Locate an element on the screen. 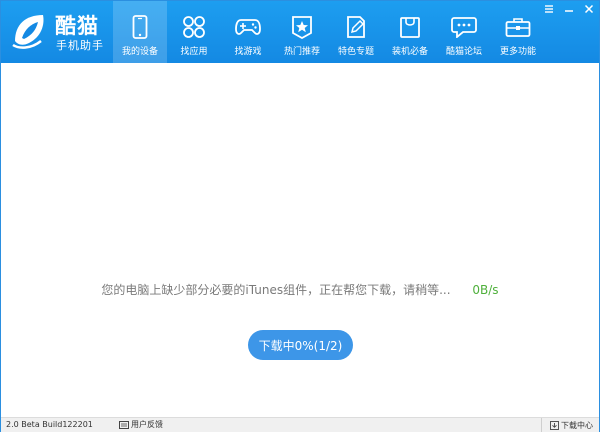  main-nav: 我的设备 找应用 找游戏 热门推荐 特色专题 装机必备 酷猫论坛 更多功能 is located at coordinates (329, 32).